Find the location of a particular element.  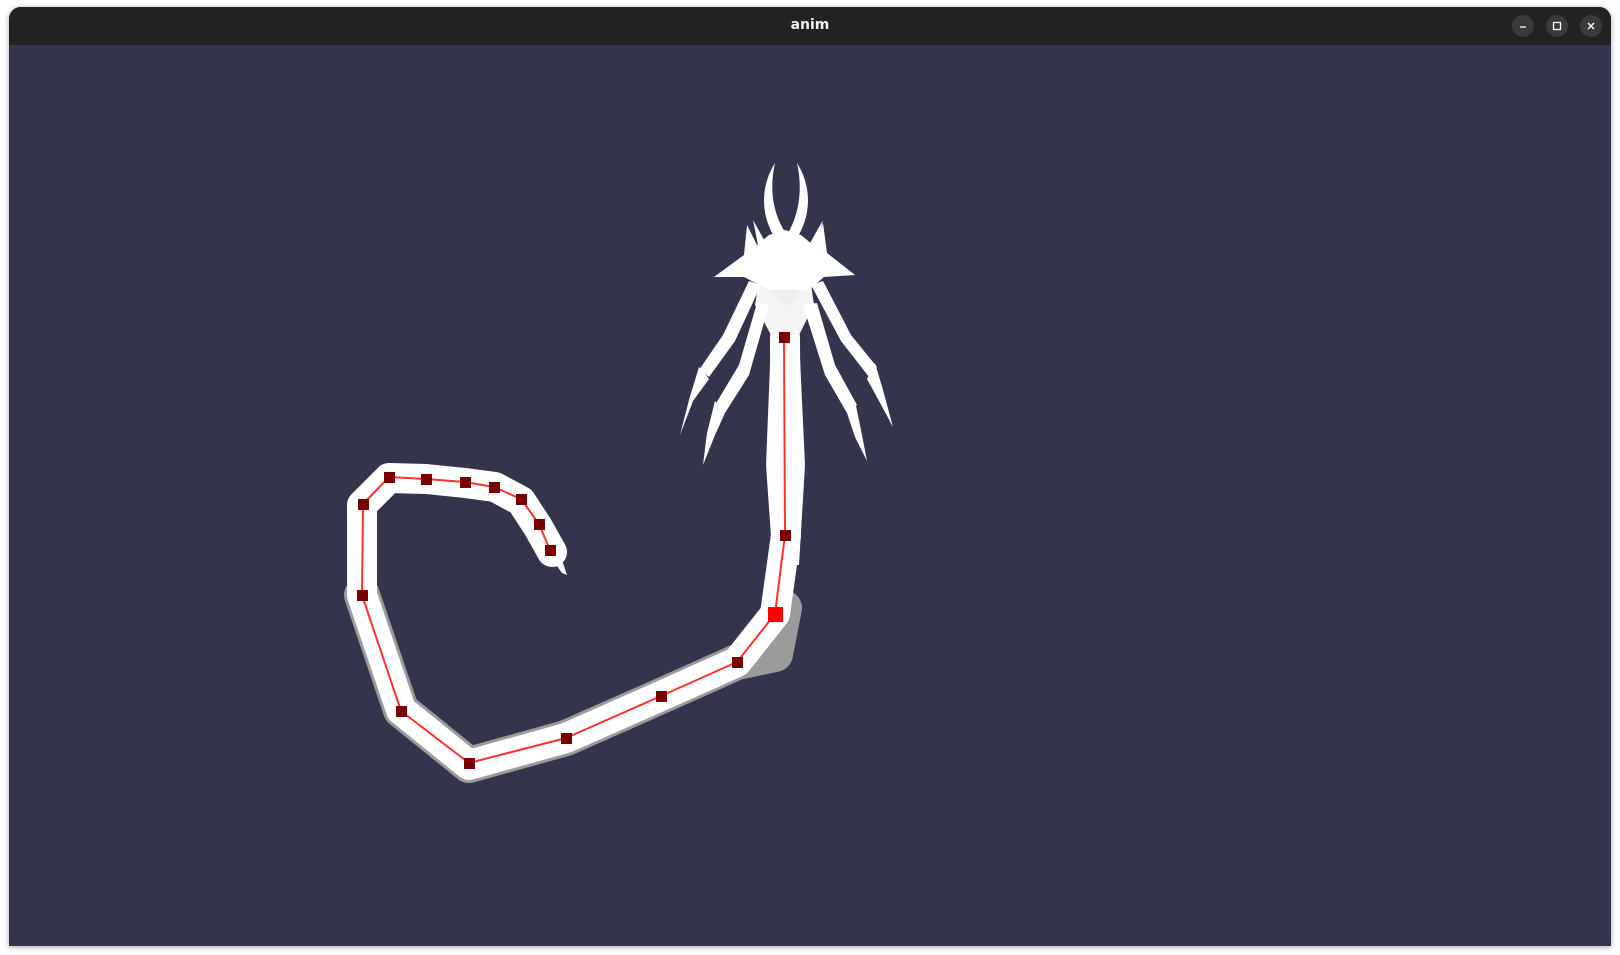

maximize-icon is located at coordinates (1557, 26).